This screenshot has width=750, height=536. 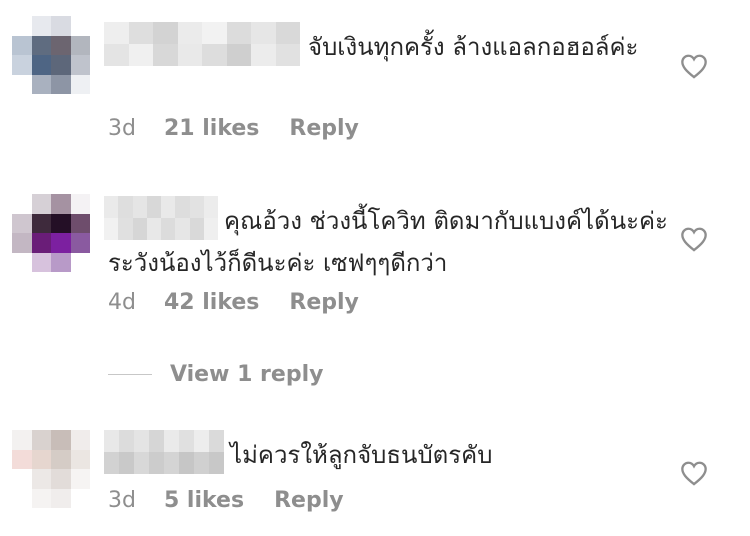 I want to click on comment-meta: 3d 5 likes Reply, so click(x=226, y=500).